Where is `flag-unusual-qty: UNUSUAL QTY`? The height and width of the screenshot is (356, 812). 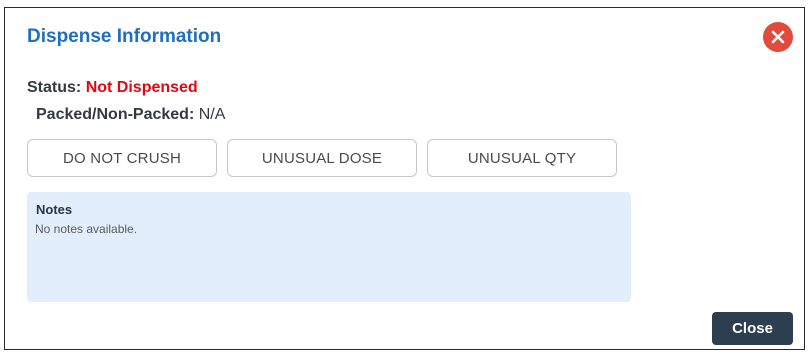 flag-unusual-qty: UNUSUAL QTY is located at coordinates (522, 158).